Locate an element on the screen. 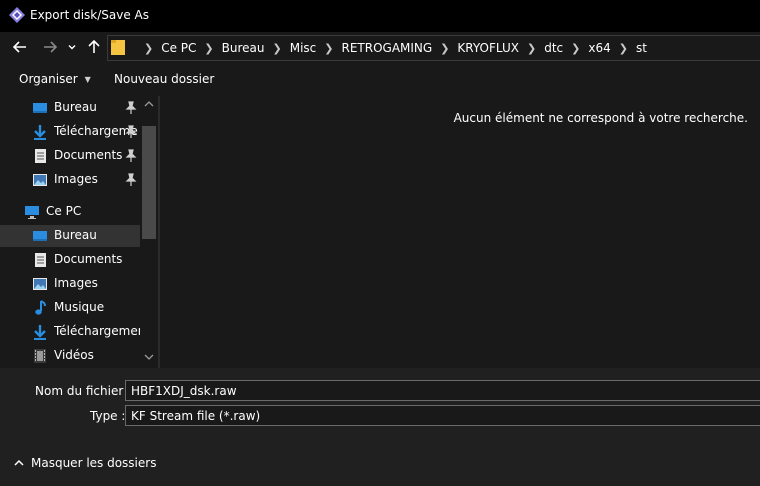  scrollbar-thumb is located at coordinates (149, 182).